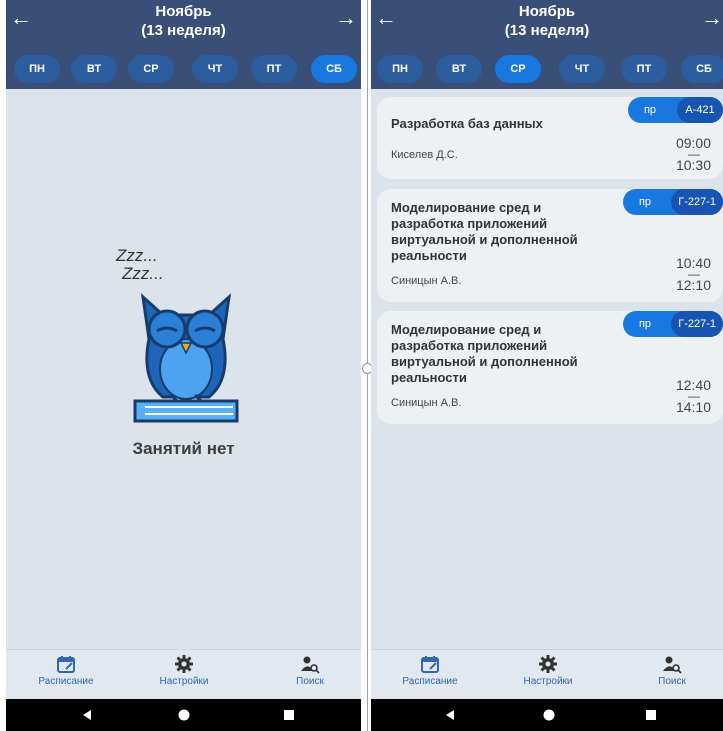 This screenshot has width=723, height=731. What do you see at coordinates (693, 274) in the screenshot?
I see `lesson-time: 10:40 — 12:10` at bounding box center [693, 274].